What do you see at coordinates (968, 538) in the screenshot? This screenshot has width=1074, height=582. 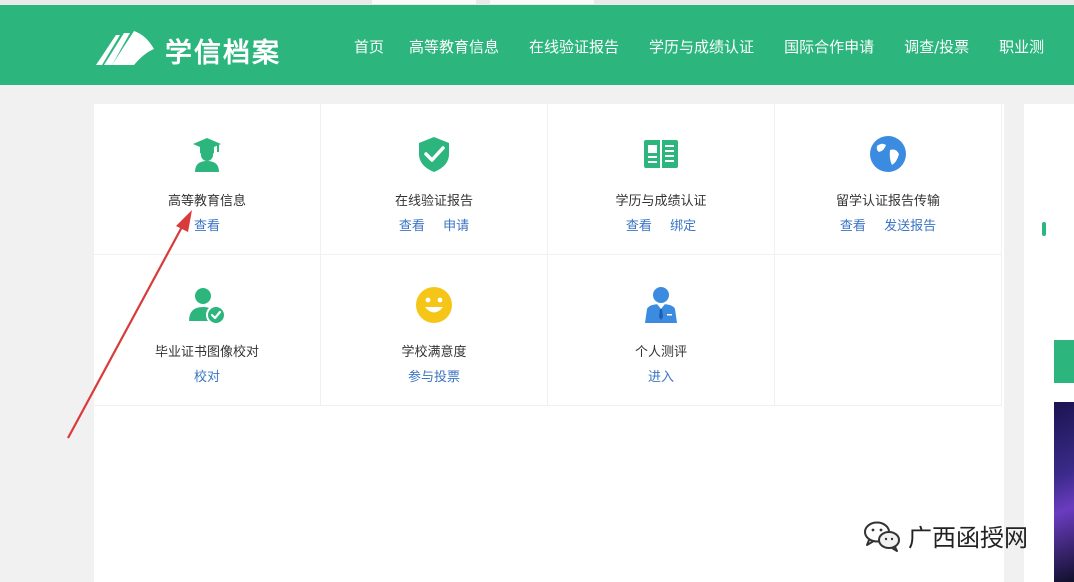 I see `watermark-text: 广西函授网` at bounding box center [968, 538].